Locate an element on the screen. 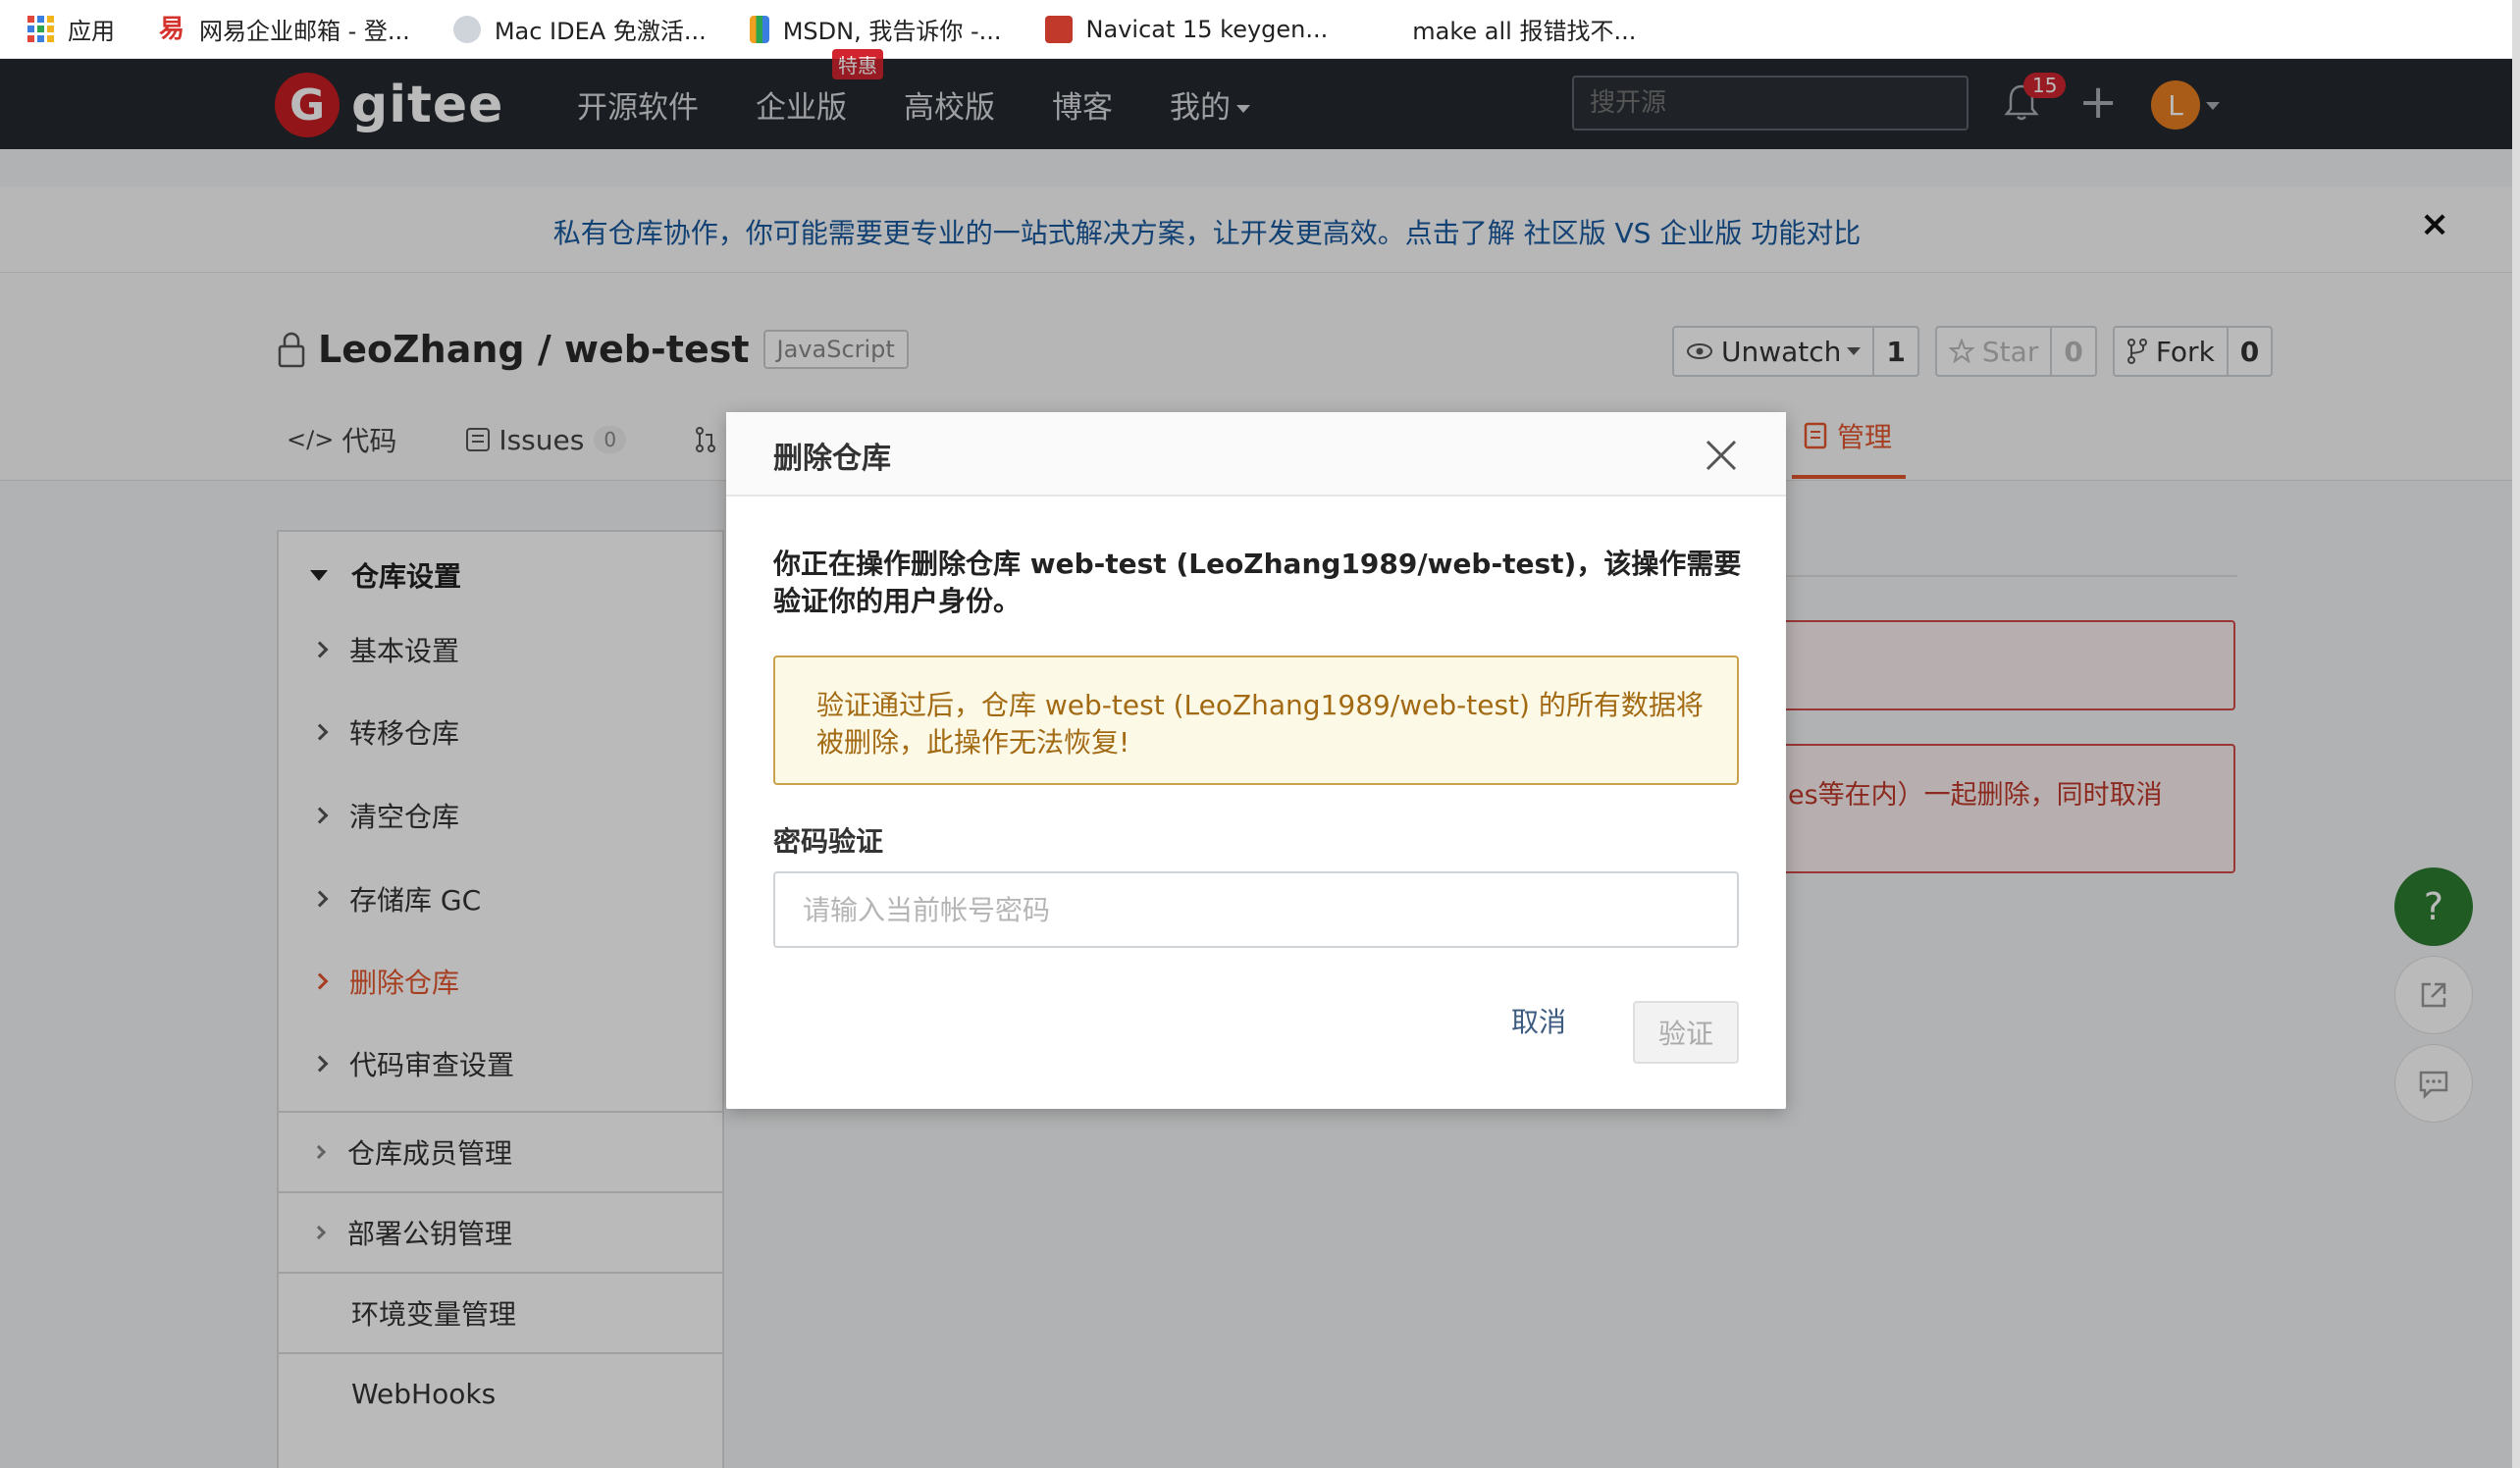 This screenshot has width=2520, height=1468. cnblogs-icon is located at coordinates (1058, 29).